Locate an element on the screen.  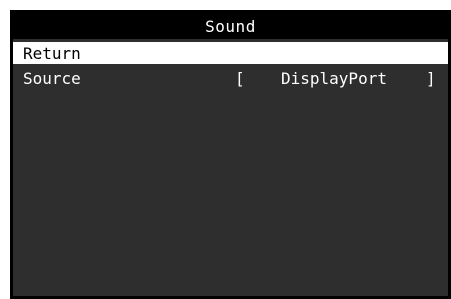
menu-title: Sound is located at coordinates (230, 26).